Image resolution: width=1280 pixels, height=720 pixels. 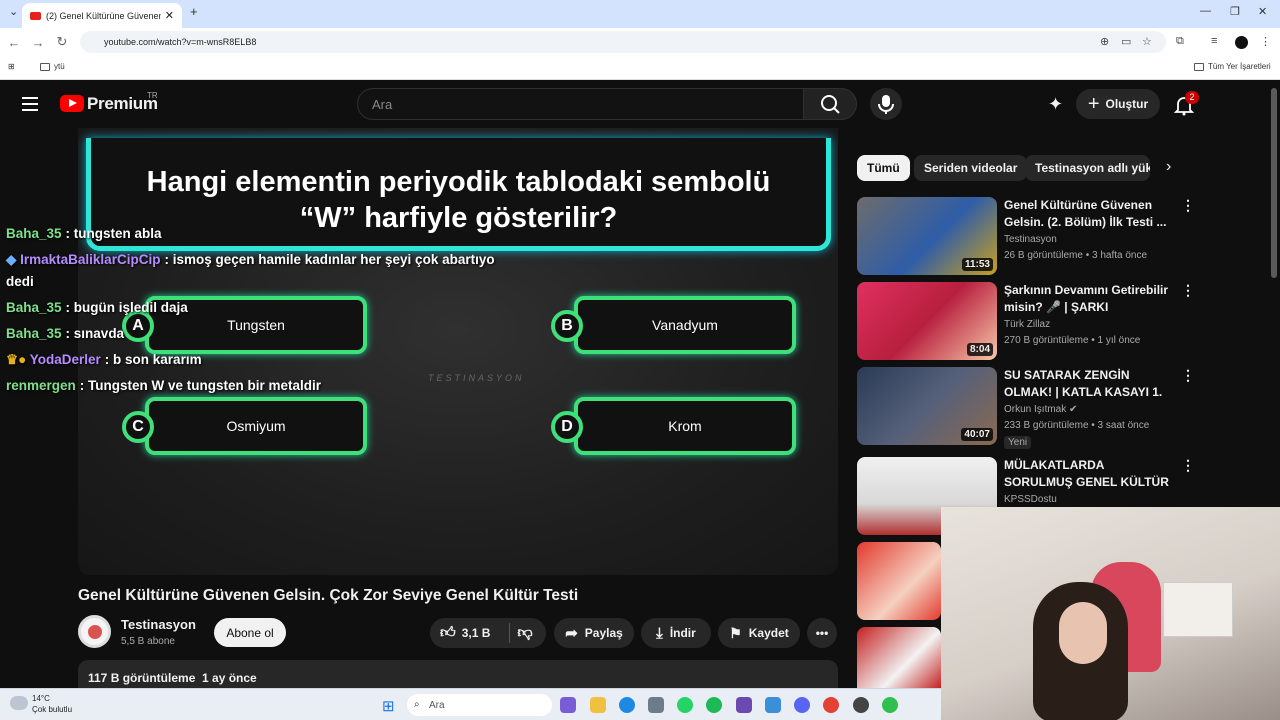 I want to click on edge-icon, so click(x=627, y=705).